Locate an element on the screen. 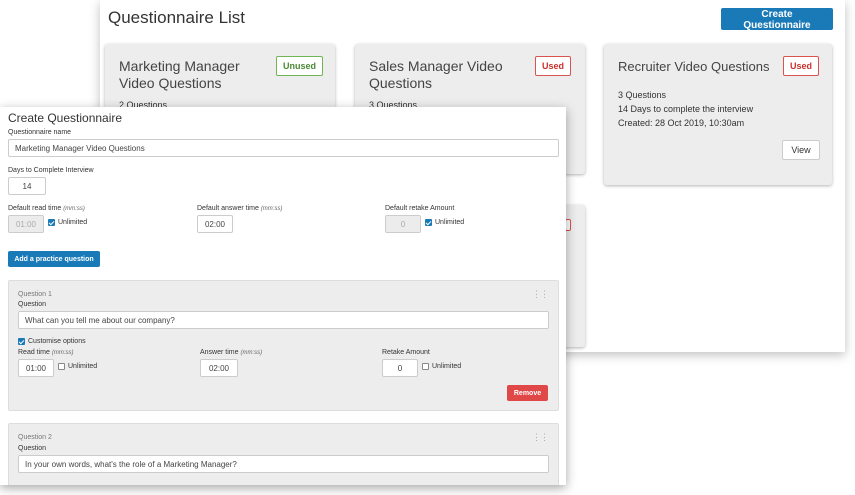  answer-time-label: Default answer time (mm:ss) is located at coordinates (240, 208).